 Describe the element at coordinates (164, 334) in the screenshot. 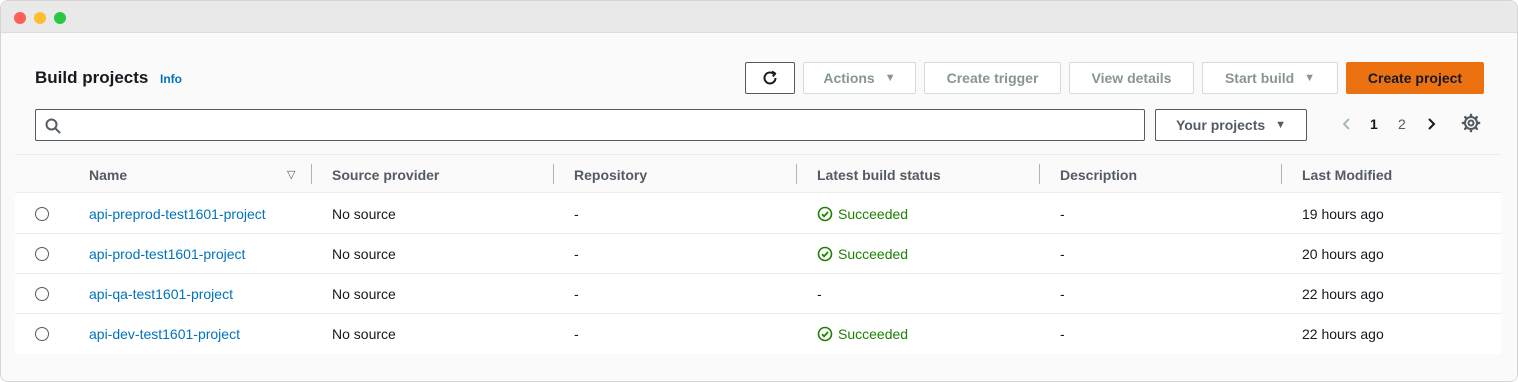

I see `project-name-link: api-dev-test1601-project` at that location.